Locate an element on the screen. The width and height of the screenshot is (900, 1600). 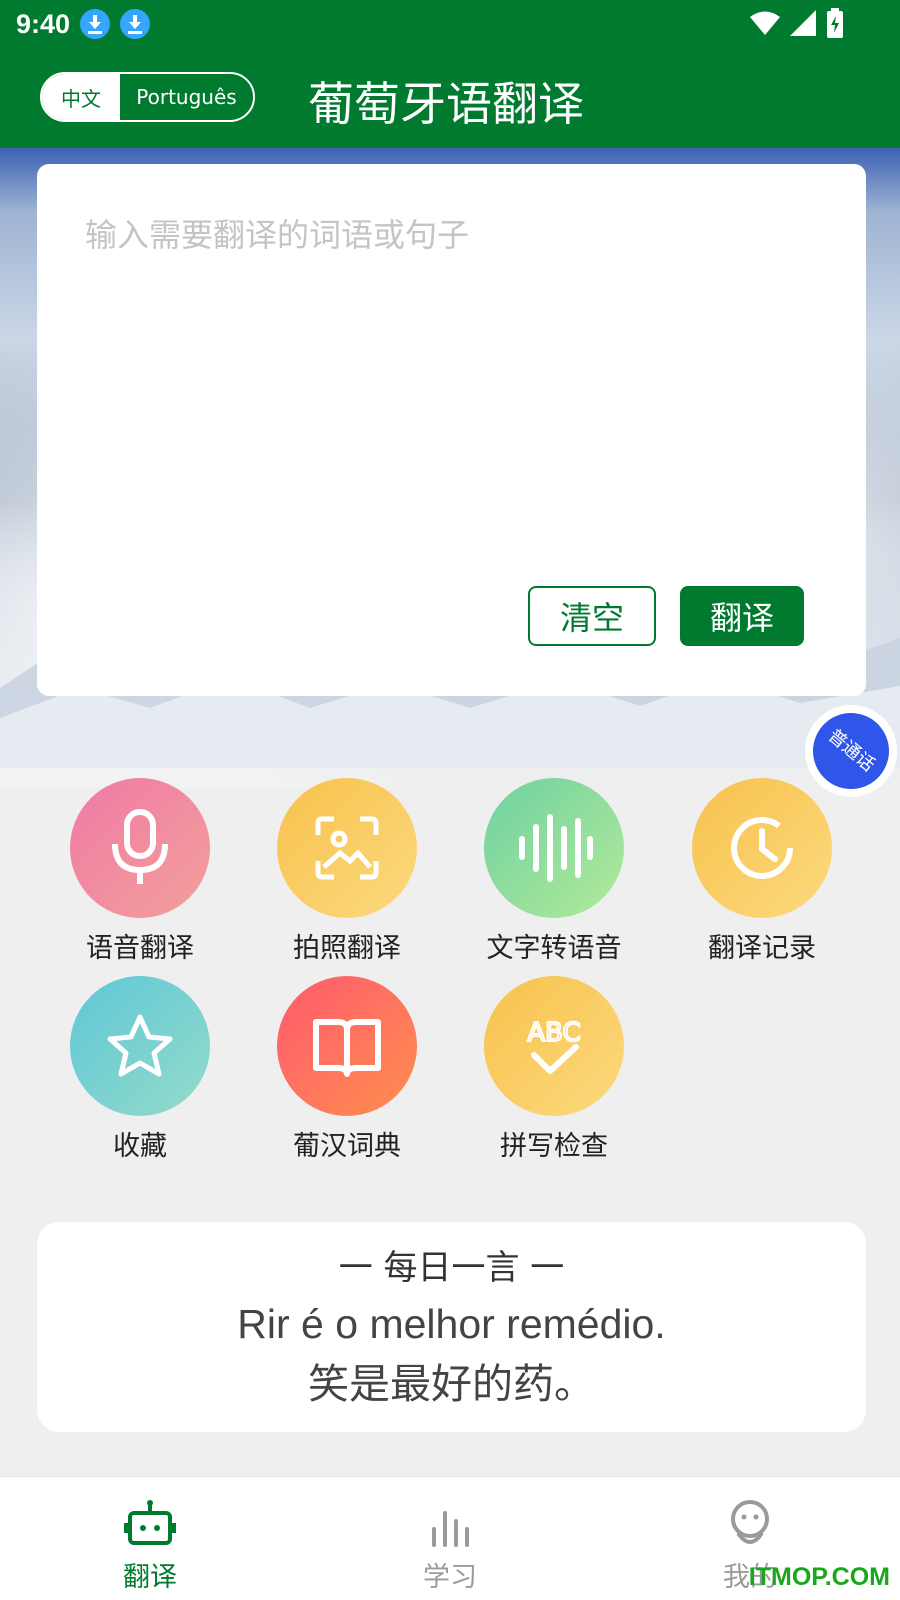
feature-translation-history: 翻译记录 is located at coordinates (762, 871).